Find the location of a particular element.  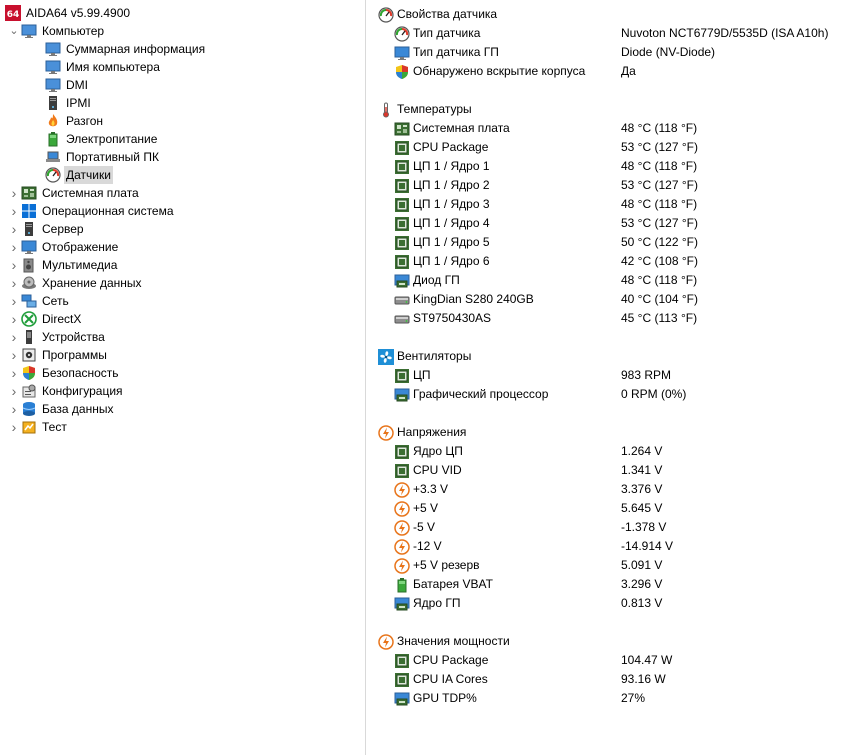

sensor-row: Обнаружено вскрытие корпуса Да is located at coordinates (617, 71).